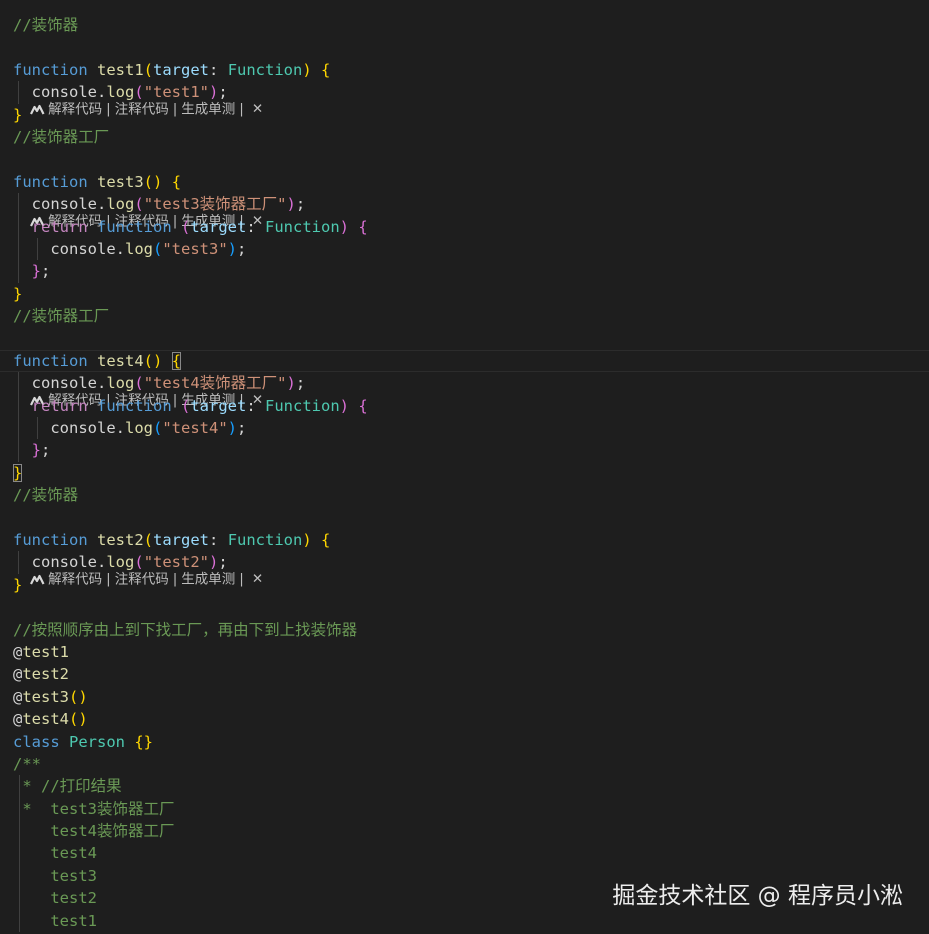 The width and height of the screenshot is (929, 934). Describe the element at coordinates (464, 764) in the screenshot. I see `code-line: /**` at that location.